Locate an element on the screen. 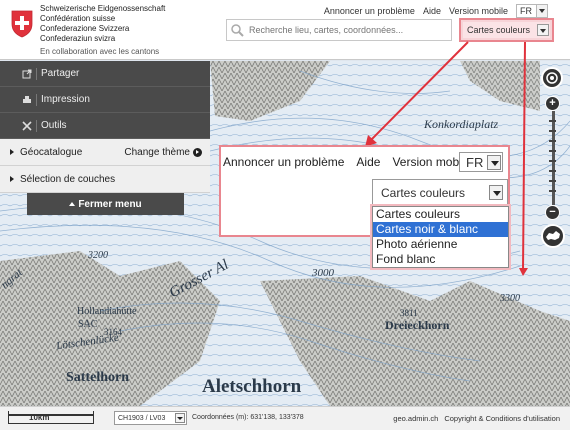  coordinates-readout: Coordonnées (m): 631'138, 133'378 is located at coordinates (248, 417).